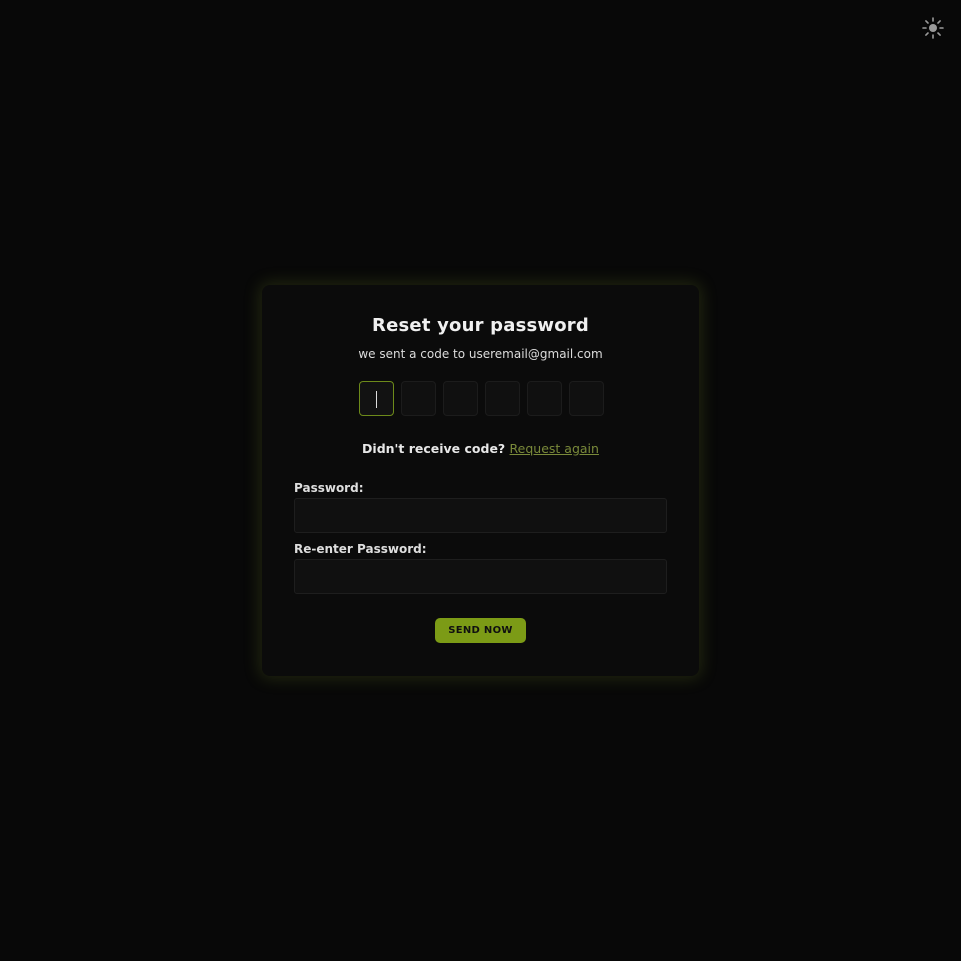 The image size is (961, 961). I want to click on sun-icon, so click(933, 28).